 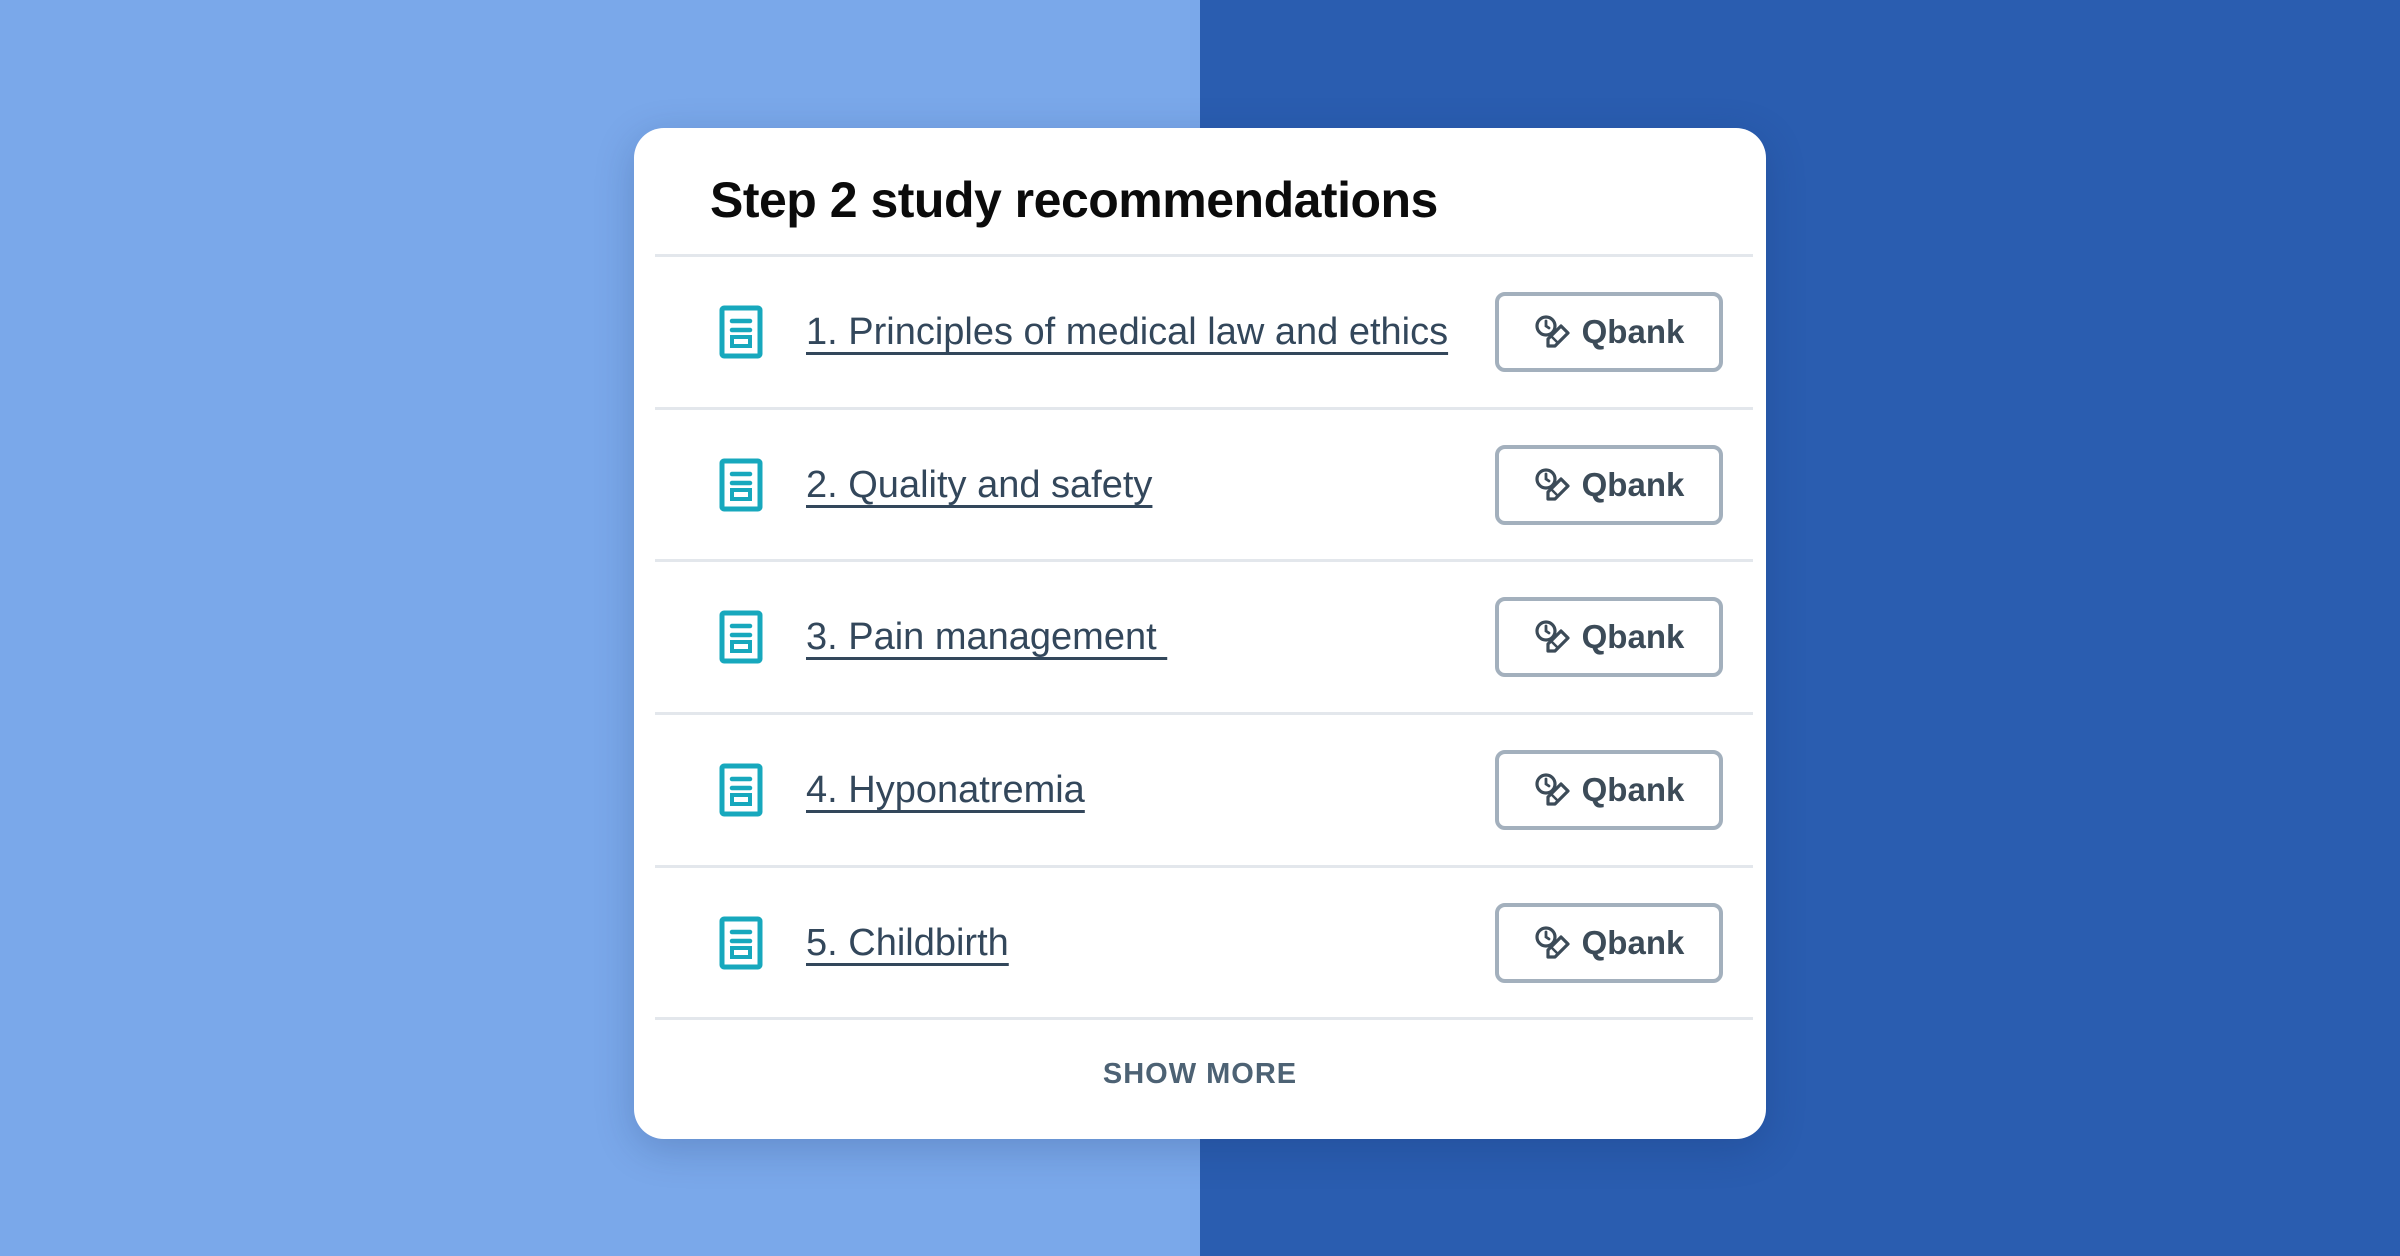 What do you see at coordinates (1204, 943) in the screenshot?
I see `recommendation-row: 5. Childbirth Qbank` at bounding box center [1204, 943].